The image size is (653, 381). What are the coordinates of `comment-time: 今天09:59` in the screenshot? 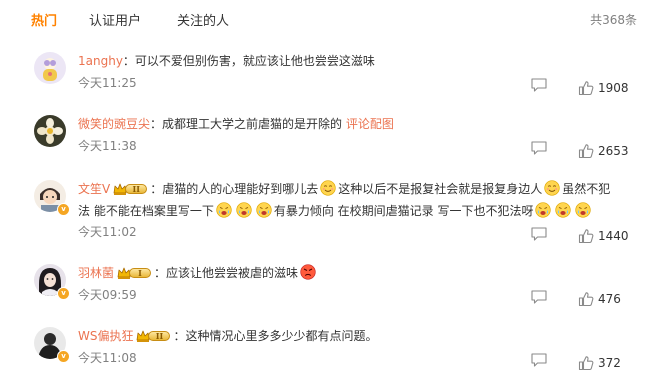 It's located at (107, 295).